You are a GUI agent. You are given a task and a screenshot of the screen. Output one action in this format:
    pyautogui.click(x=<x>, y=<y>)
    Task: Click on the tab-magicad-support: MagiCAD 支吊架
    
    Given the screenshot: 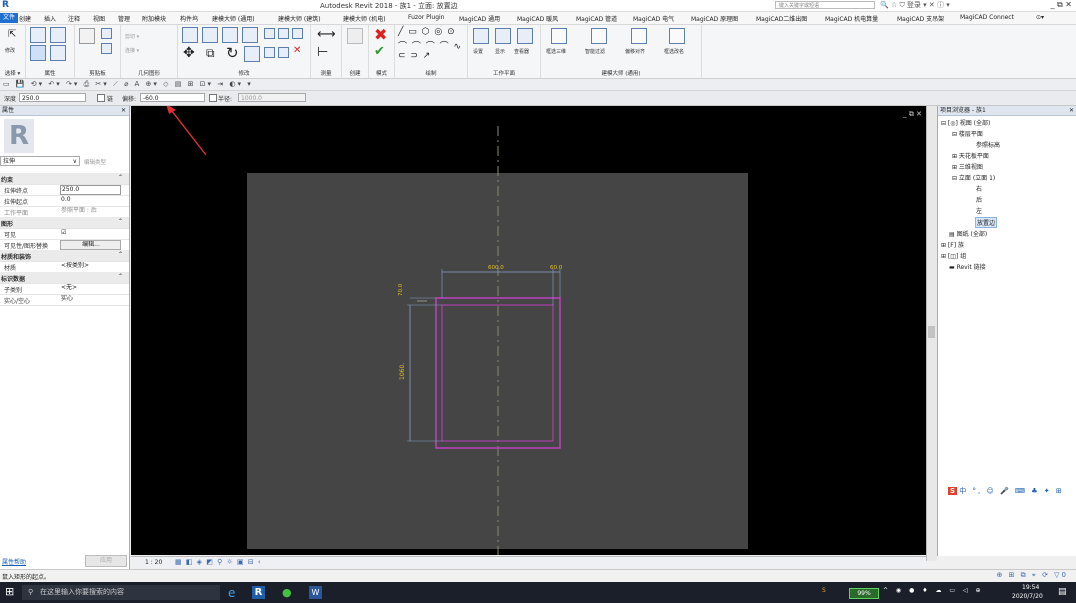 What is the action you would take?
    pyautogui.click(x=920, y=18)
    